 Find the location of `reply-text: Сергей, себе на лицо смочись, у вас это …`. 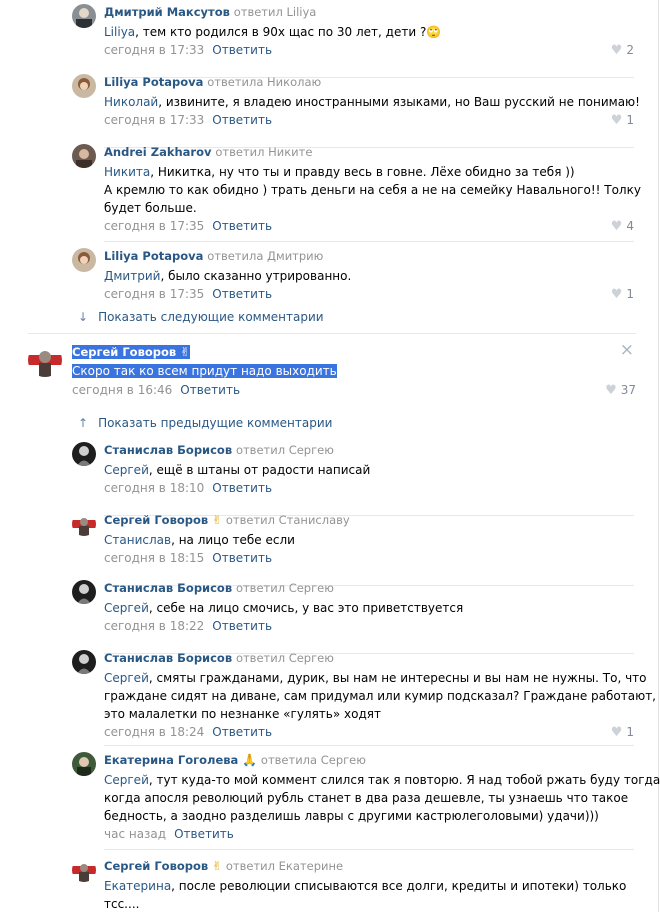

reply-text: Сергей, себе на лицо смочись, у вас это … is located at coordinates (284, 608).